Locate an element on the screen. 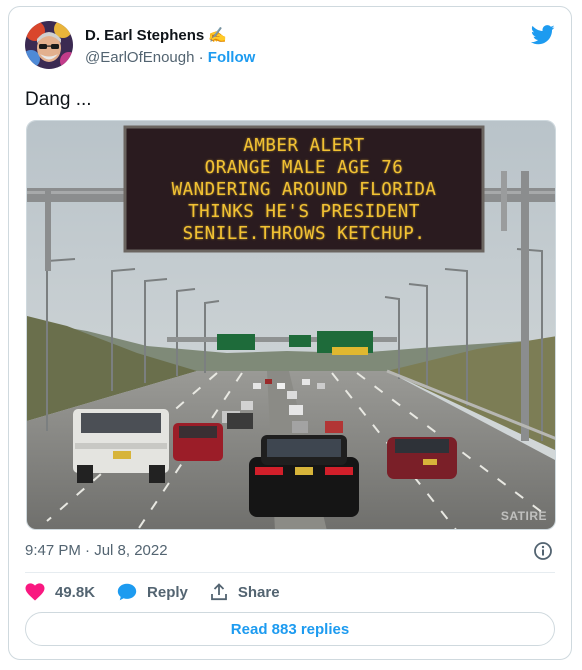 This screenshot has width=582, height=670. display-name: D. Earl Stephens is located at coordinates (144, 35).